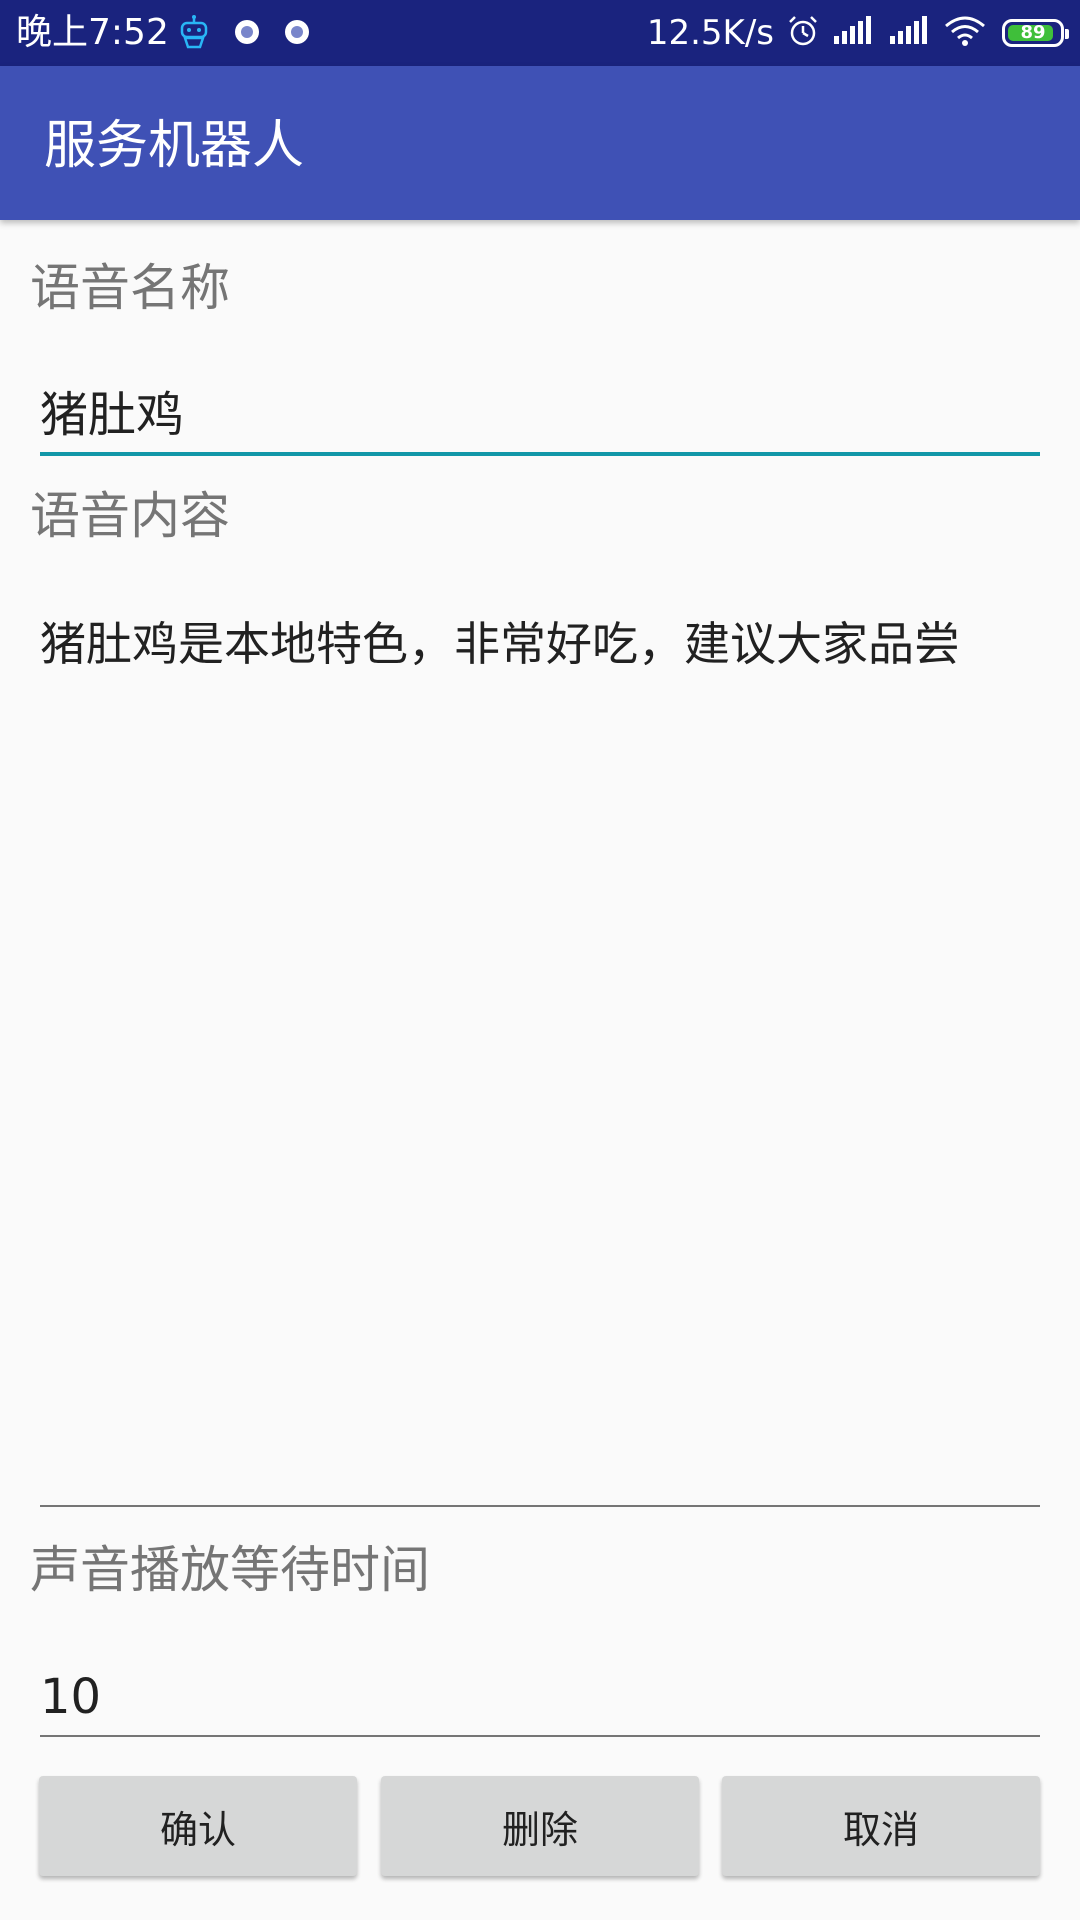 The width and height of the screenshot is (1080, 1920). I want to click on wifi-icon, so click(965, 33).